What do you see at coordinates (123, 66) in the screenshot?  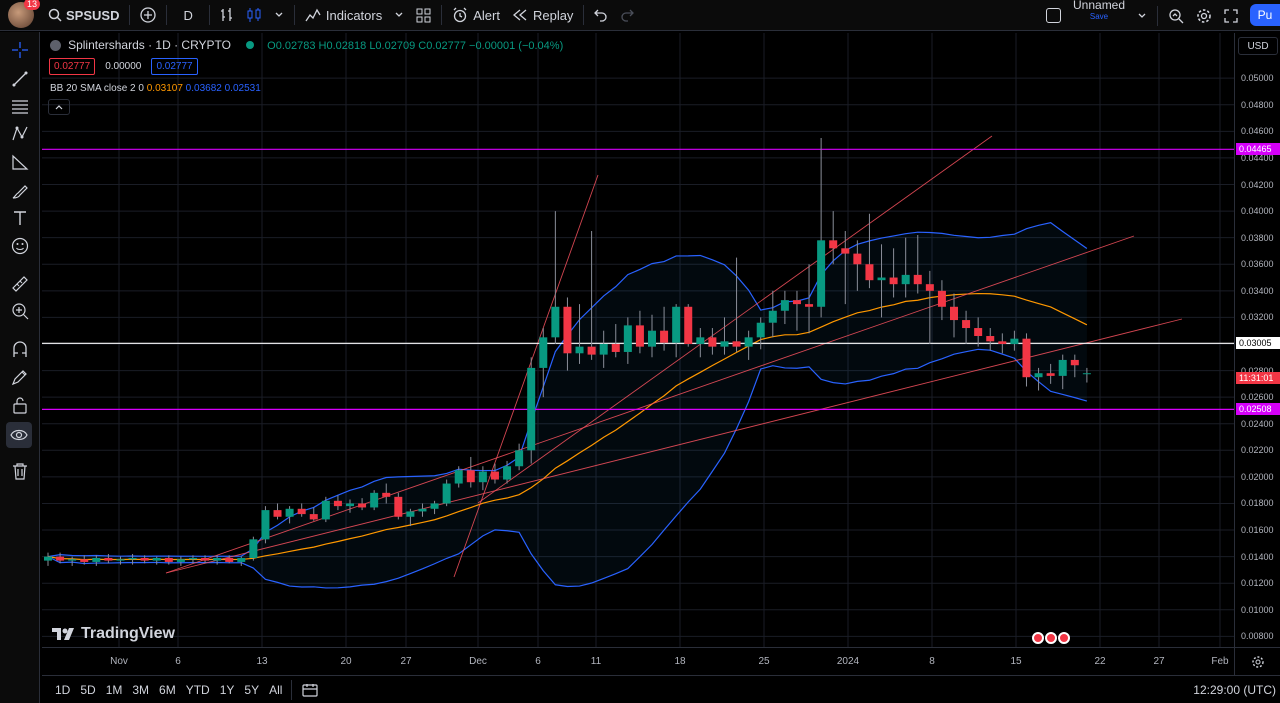 I see `spread-box: 0.00000` at bounding box center [123, 66].